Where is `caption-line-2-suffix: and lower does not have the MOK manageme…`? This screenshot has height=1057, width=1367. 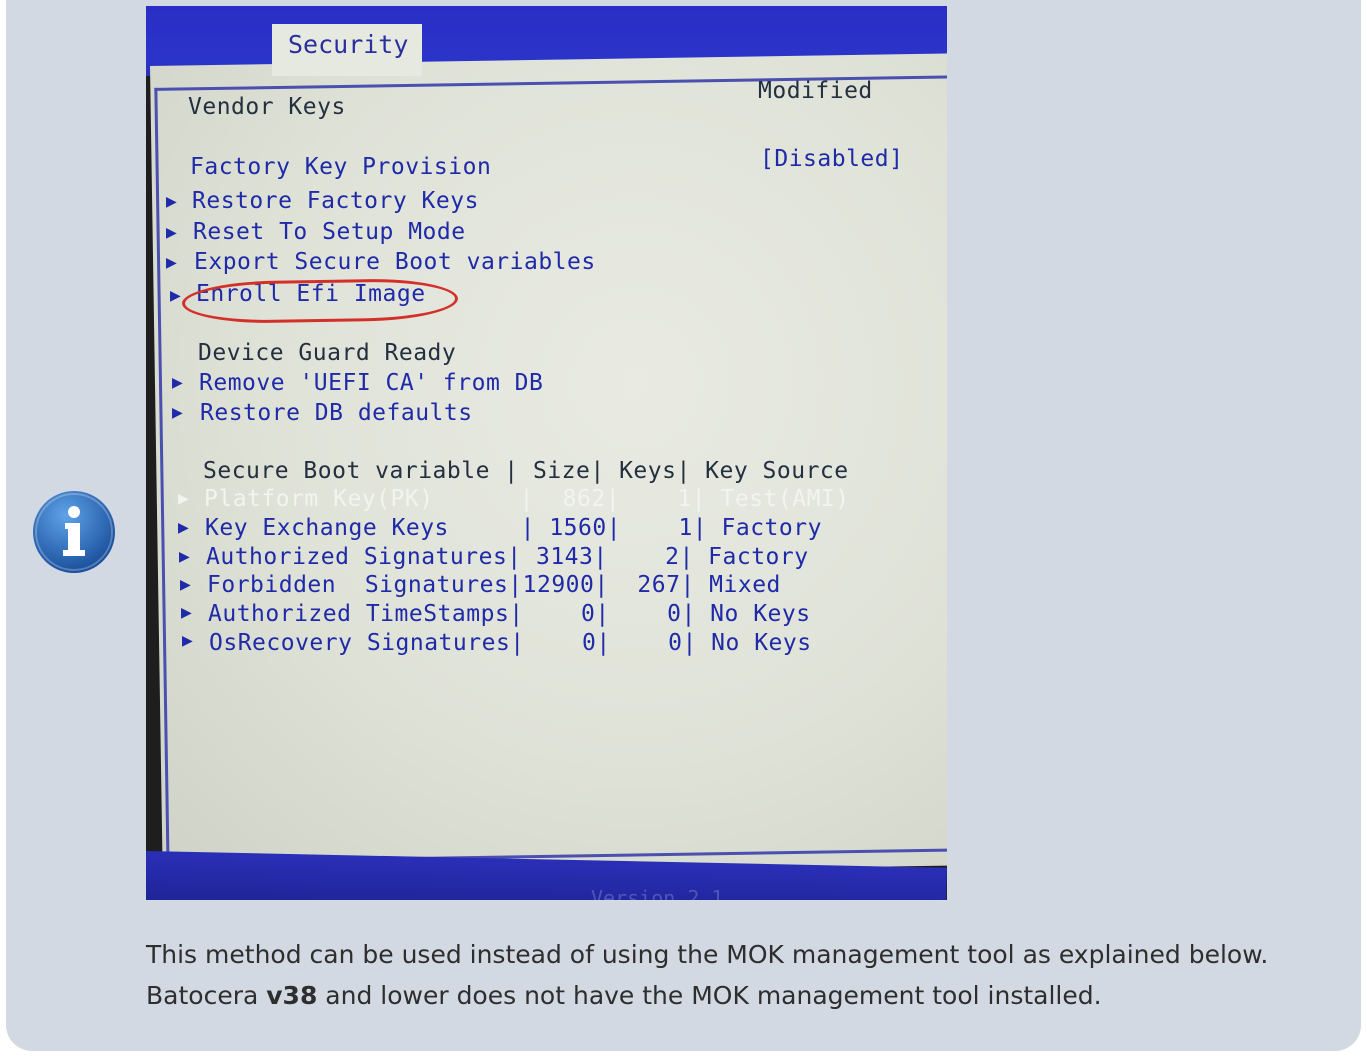
caption-line-2-suffix: and lower does not have the MOK manageme… is located at coordinates (709, 995).